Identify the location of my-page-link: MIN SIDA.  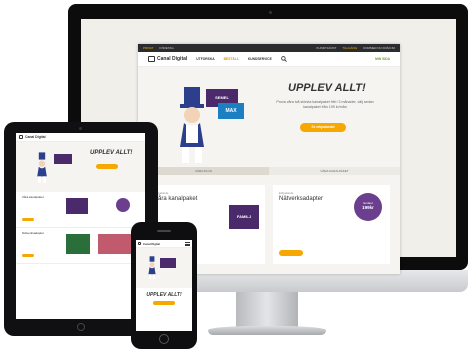
(382, 59).